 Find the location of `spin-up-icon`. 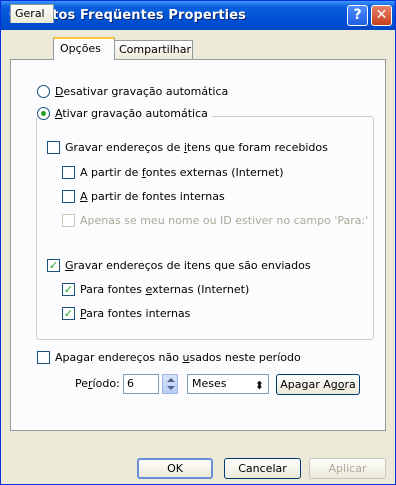

spin-up-icon is located at coordinates (171, 380).